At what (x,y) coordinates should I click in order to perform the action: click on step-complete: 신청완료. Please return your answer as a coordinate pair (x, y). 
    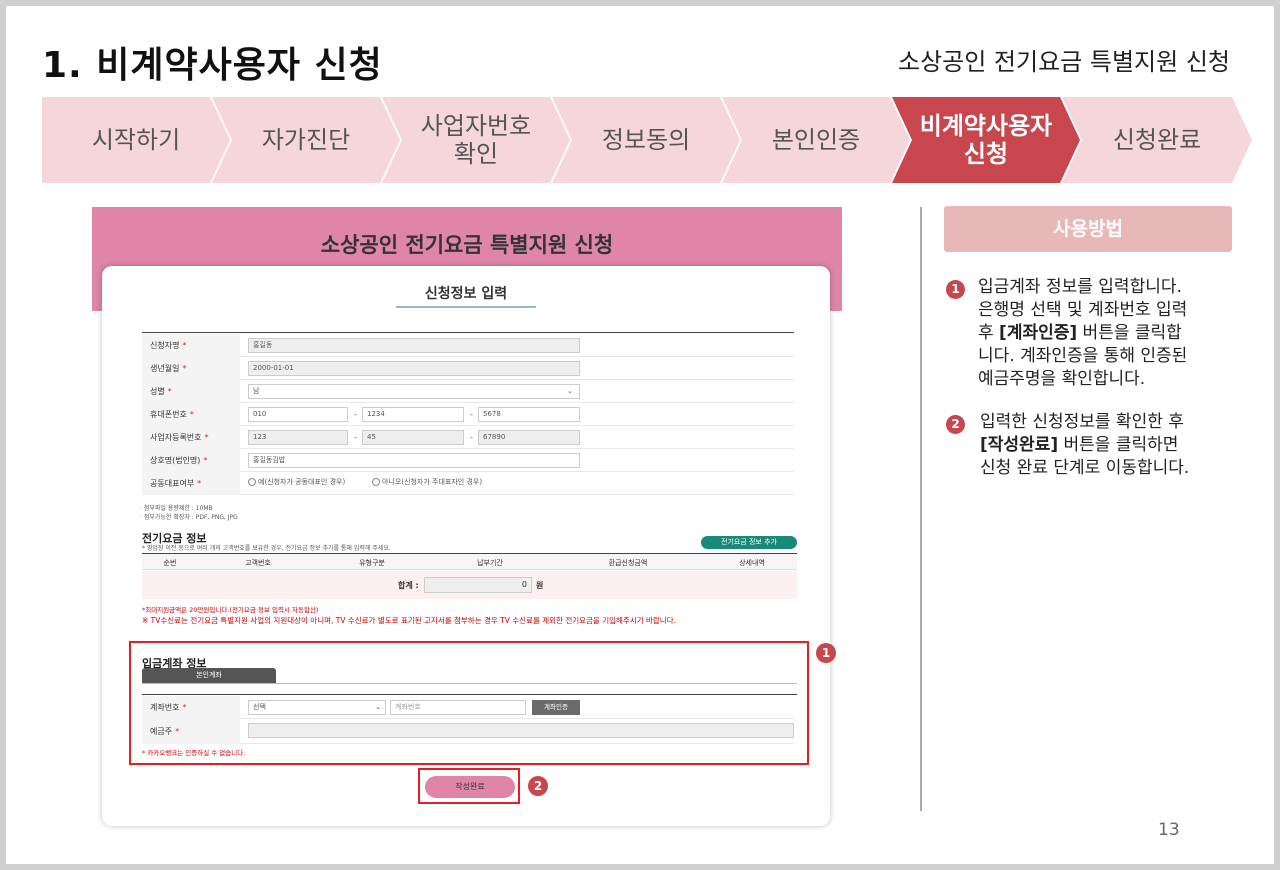
    Looking at the image, I should click on (1157, 140).